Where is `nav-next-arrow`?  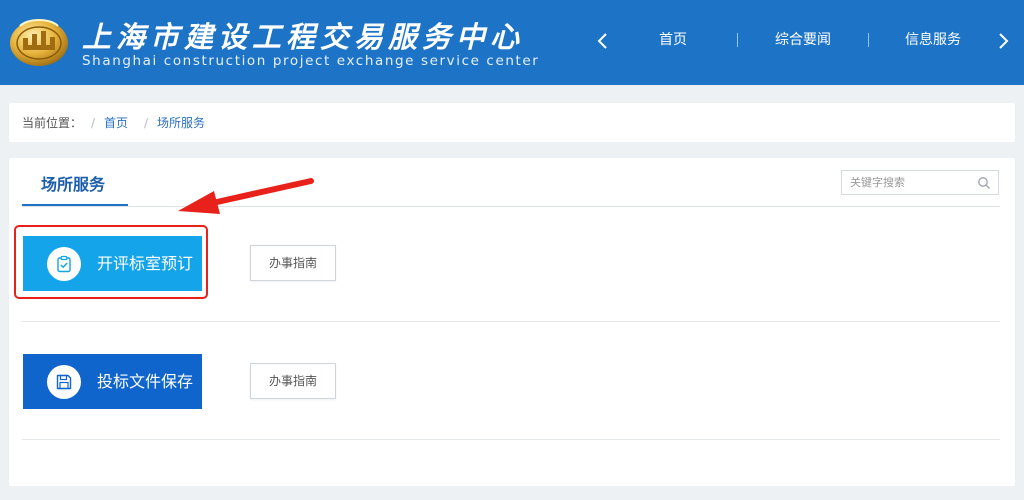 nav-next-arrow is located at coordinates (1003, 41).